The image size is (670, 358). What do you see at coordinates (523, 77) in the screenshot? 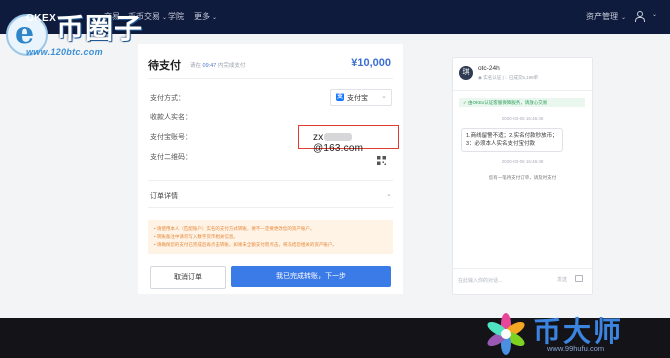
I see `completed-orders: 已成交5,199单` at bounding box center [523, 77].